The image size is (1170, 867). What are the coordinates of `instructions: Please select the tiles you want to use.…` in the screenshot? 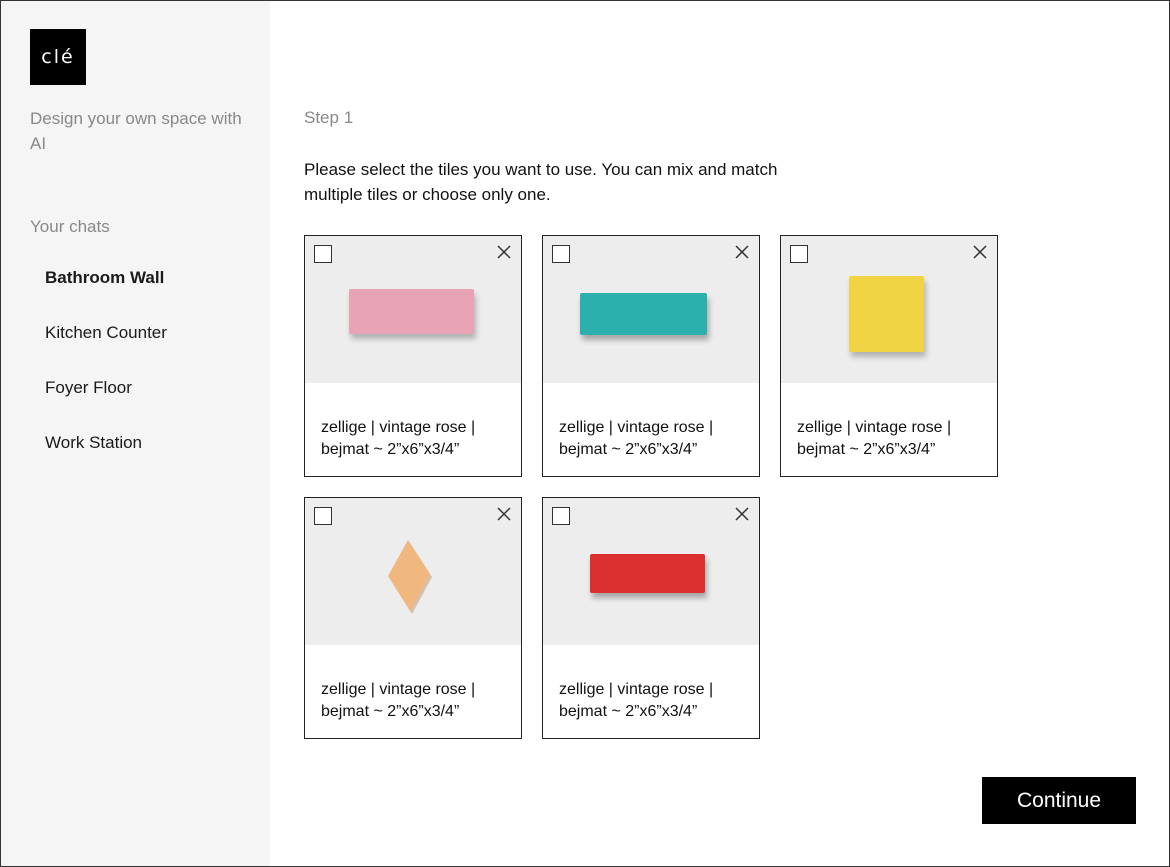 It's located at (541, 182).